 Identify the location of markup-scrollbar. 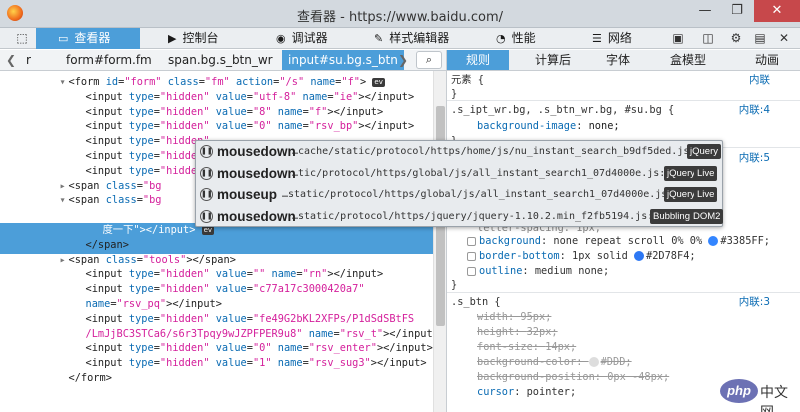
(439, 241).